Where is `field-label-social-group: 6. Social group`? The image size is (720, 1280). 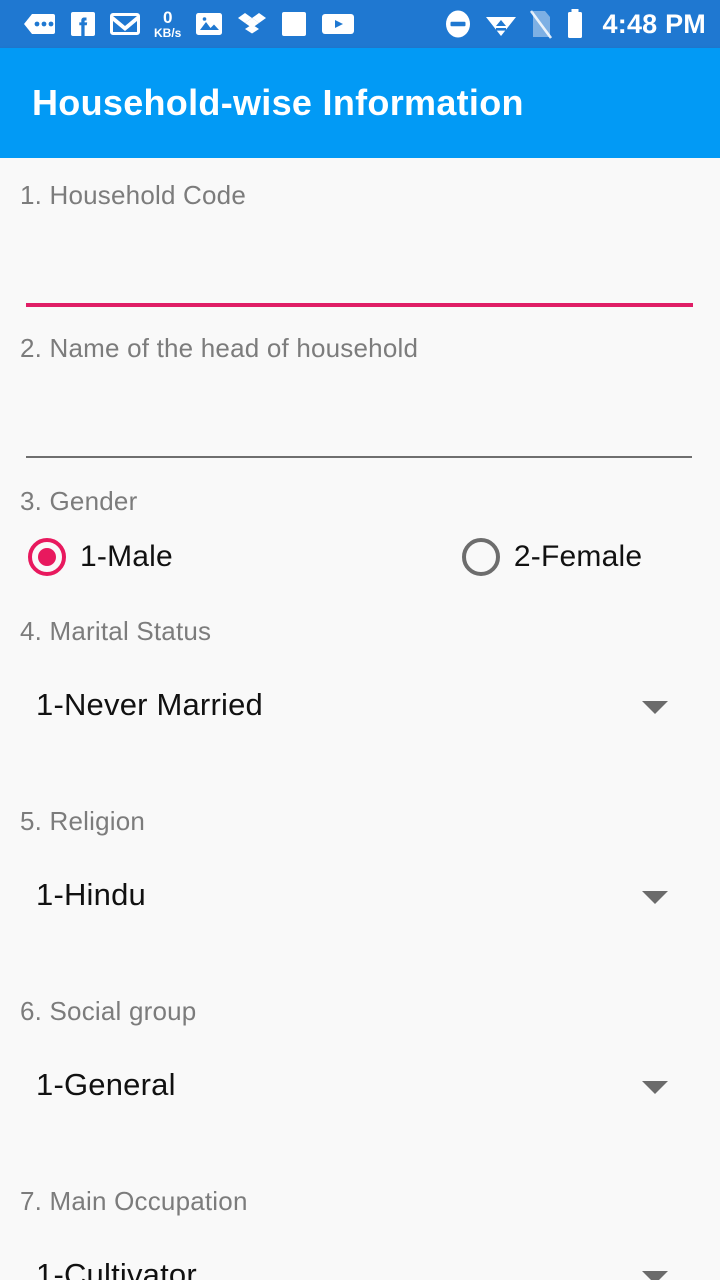
field-label-social-group: 6. Social group is located at coordinates (108, 1011).